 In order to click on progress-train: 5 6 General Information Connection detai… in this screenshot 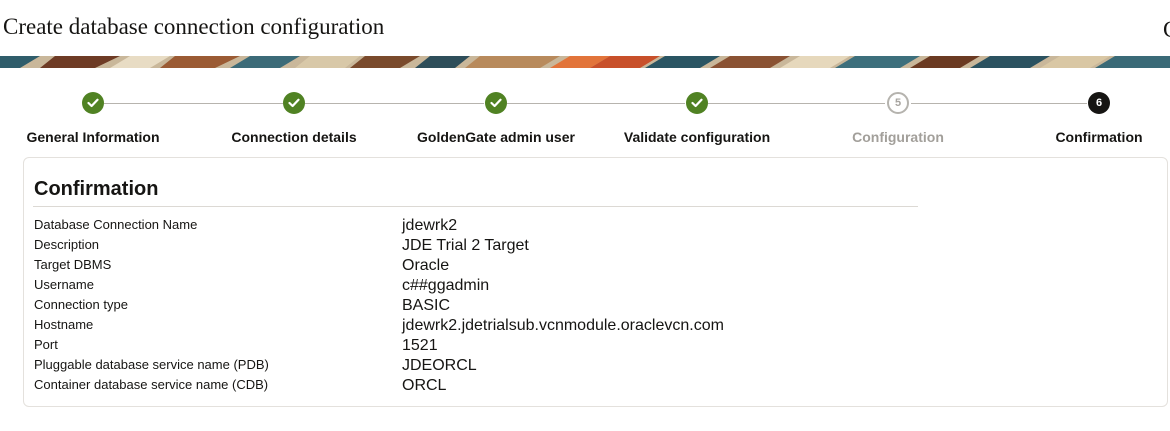, I will do `click(585, 118)`.